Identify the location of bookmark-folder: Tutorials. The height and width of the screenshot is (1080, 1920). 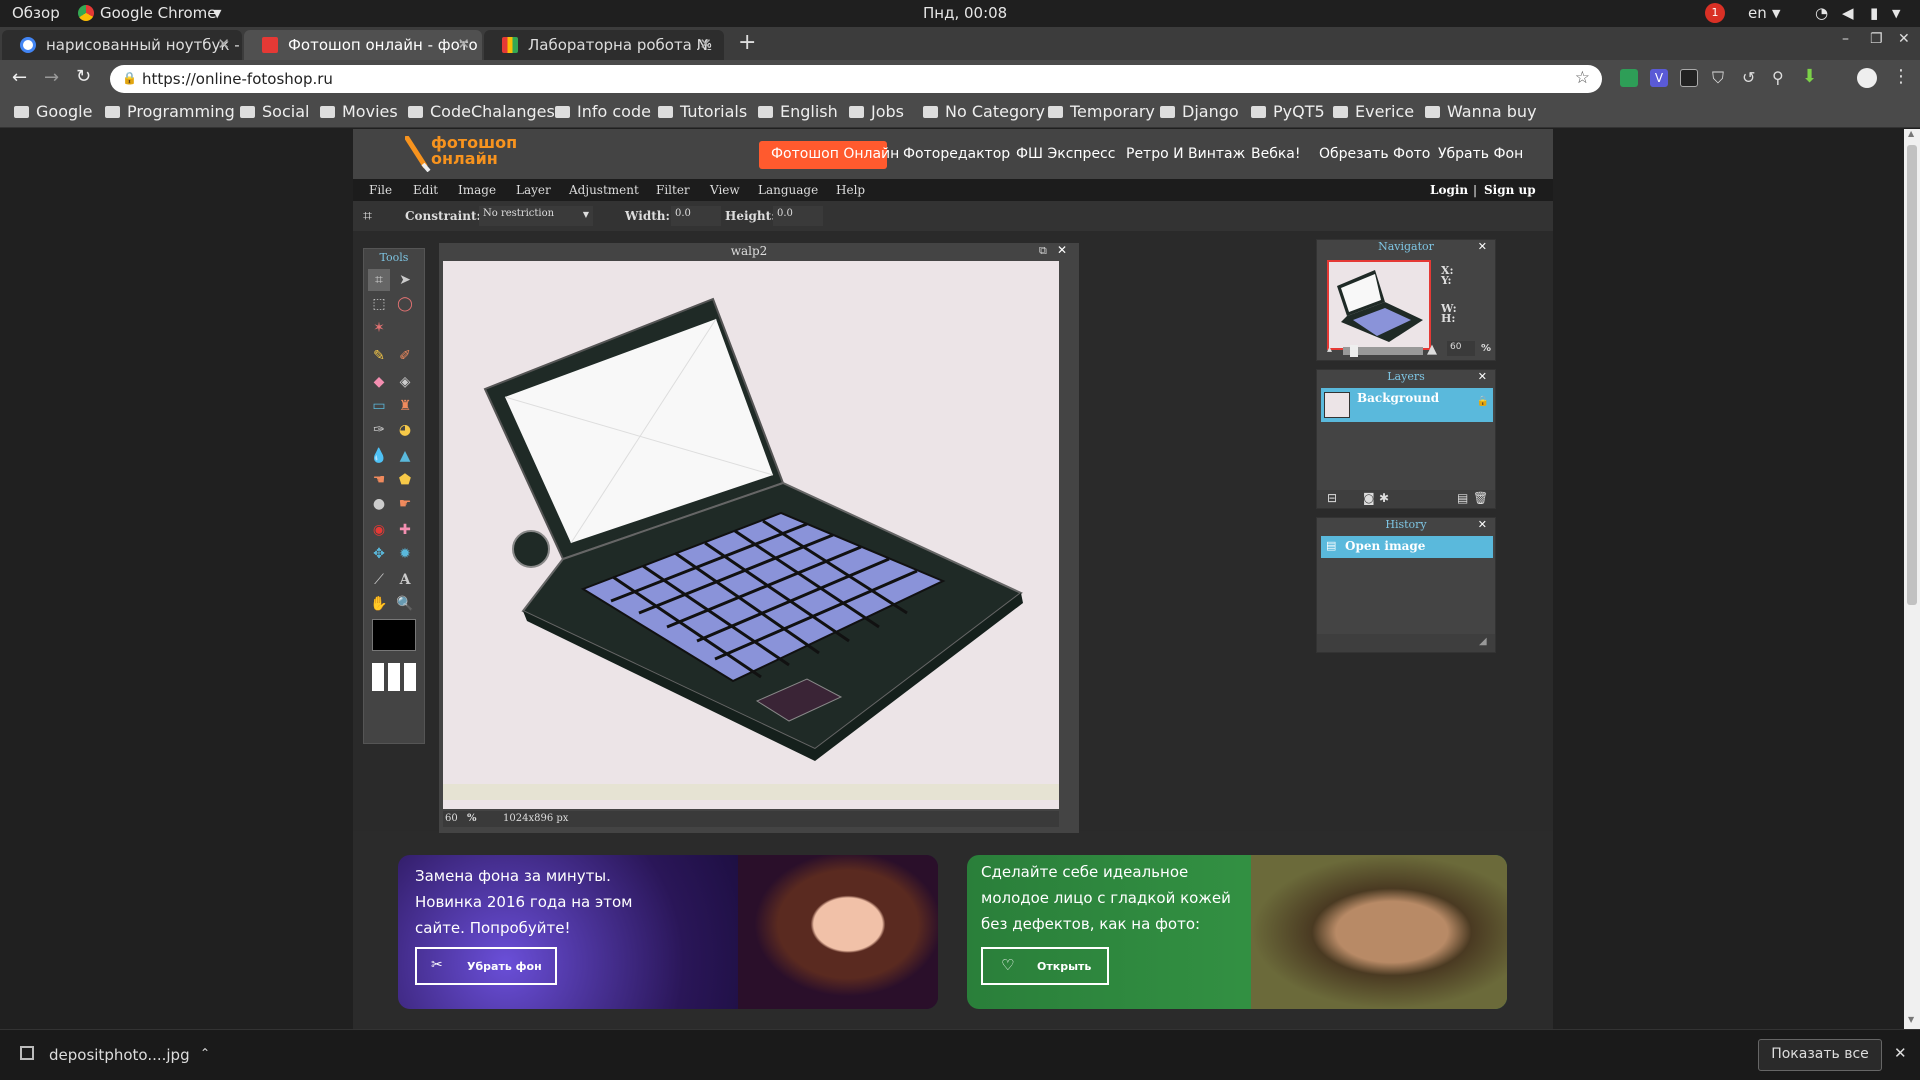
(702, 111).